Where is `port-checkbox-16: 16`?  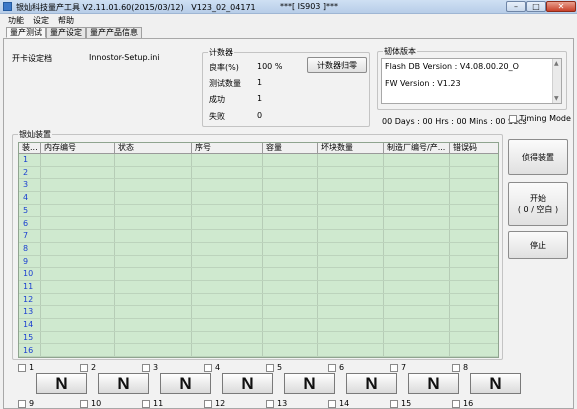
port-checkbox-16: 16 is located at coordinates (462, 403).